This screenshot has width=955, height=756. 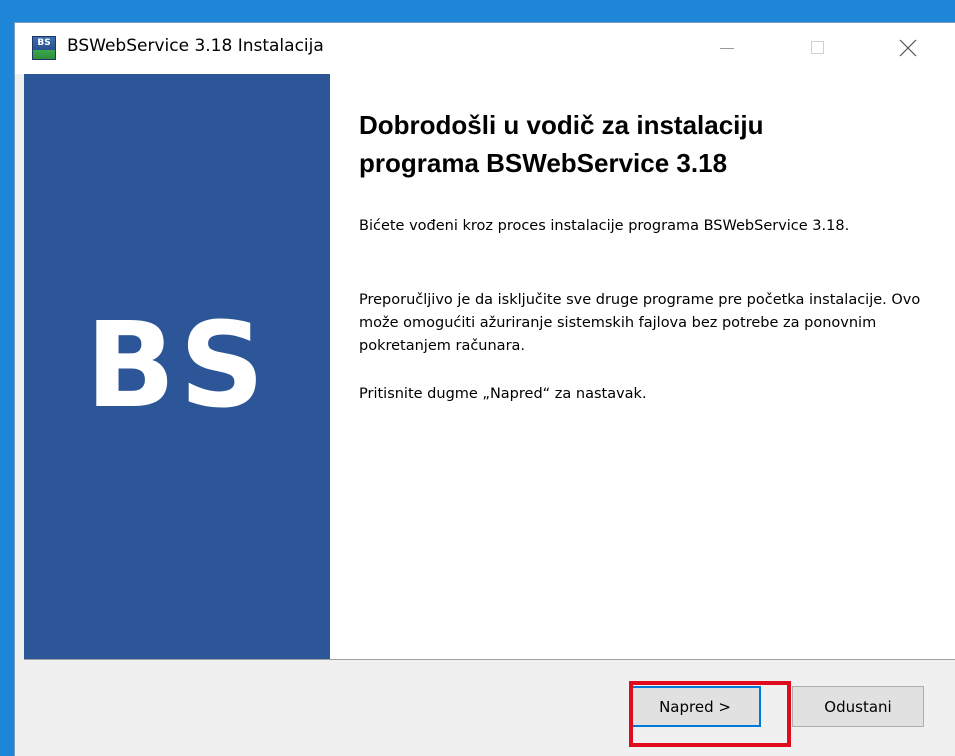 I want to click on app-icon: BS, so click(x=44, y=48).